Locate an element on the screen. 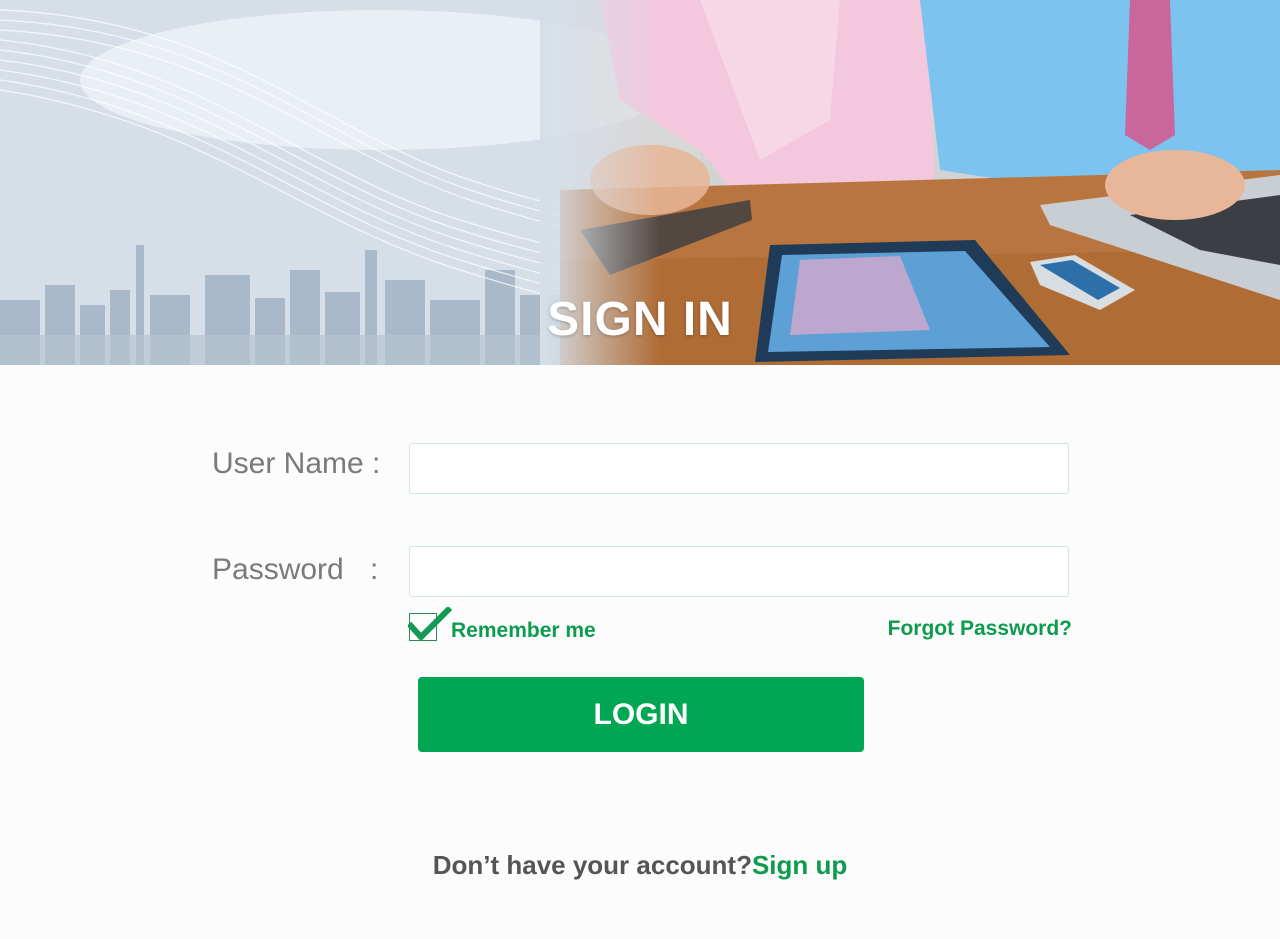  forgot-password-link: Forgot Password? is located at coordinates (980, 629).